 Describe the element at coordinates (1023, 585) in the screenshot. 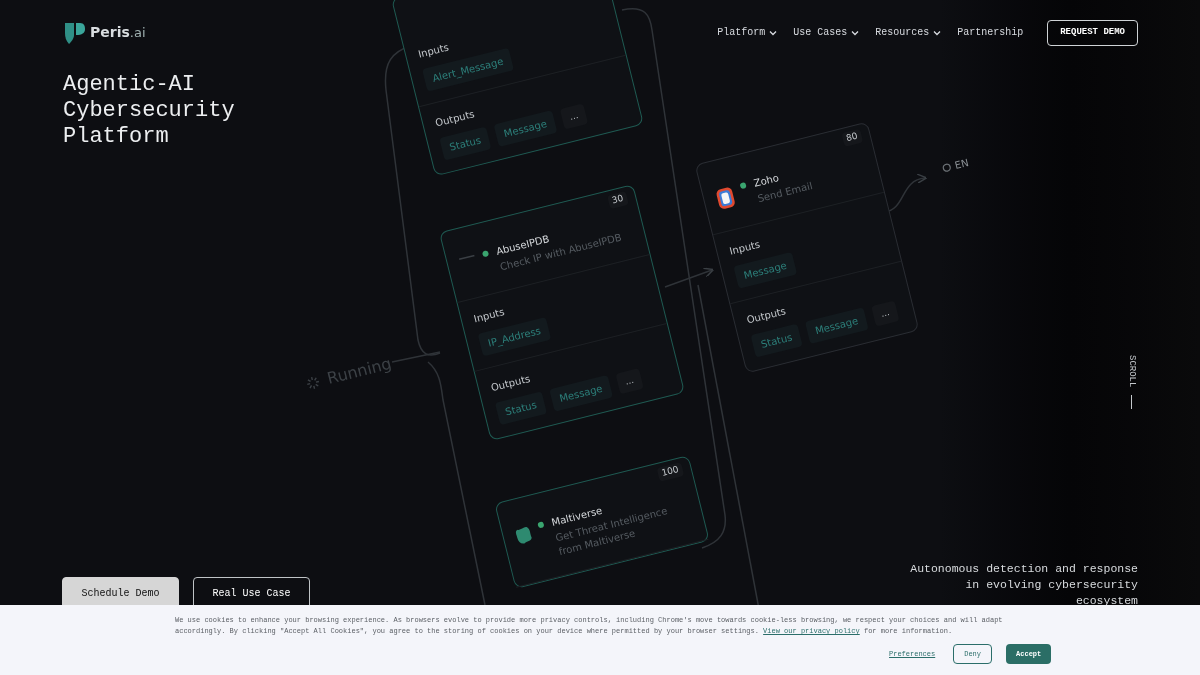

I see `hero-tagline: Autonomous detection and response in evolving cybersecurity ecosystem` at that location.